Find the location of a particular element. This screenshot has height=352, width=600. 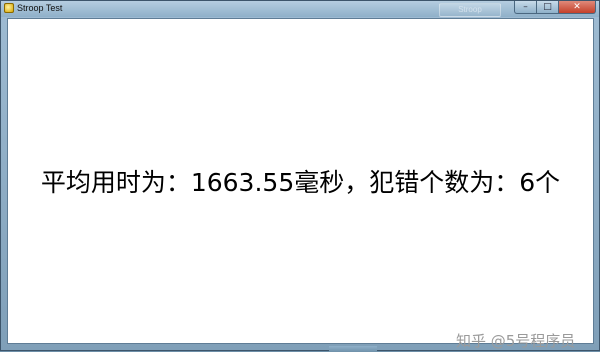

window-title: Stroop Test is located at coordinates (40, 8).